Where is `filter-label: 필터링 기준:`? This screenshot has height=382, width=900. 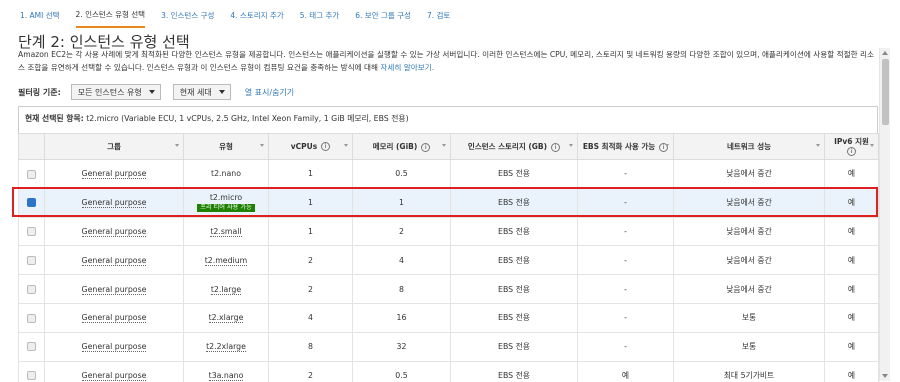 filter-label: 필터링 기준: is located at coordinates (39, 92).